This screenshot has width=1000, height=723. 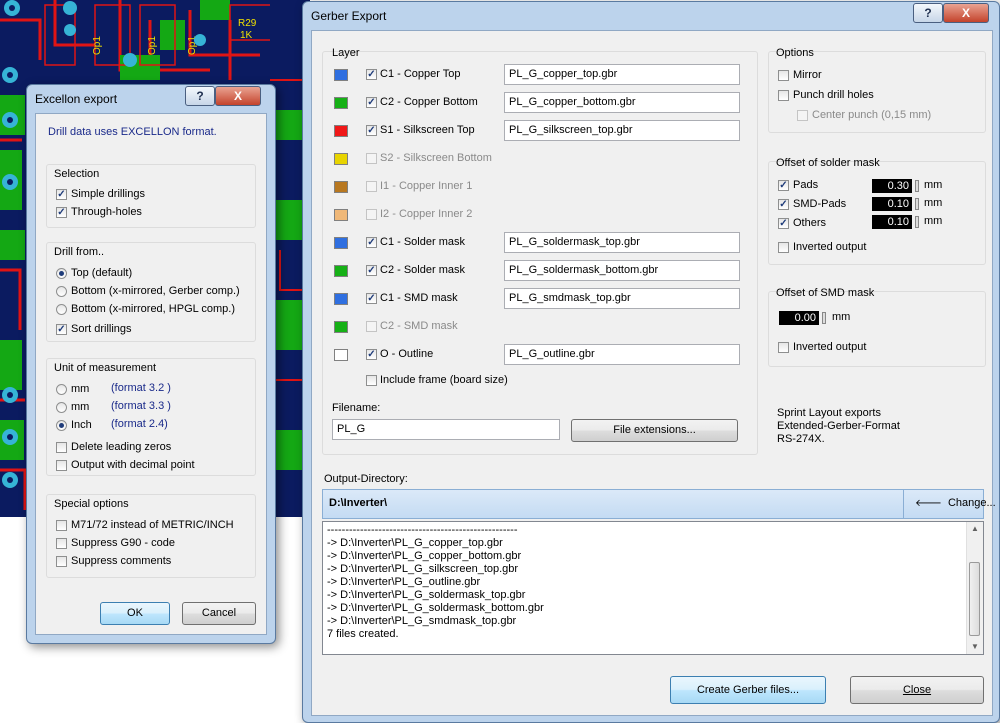 I want to click on layer-filename-input: PL_G_soldermask_bottom.gbr, so click(x=622, y=270).